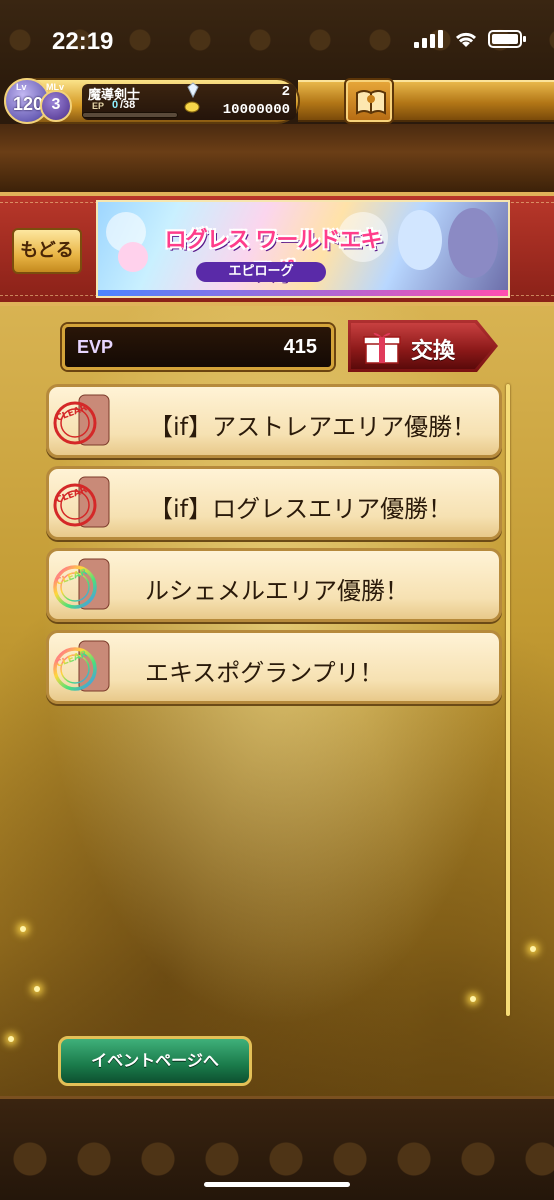  What do you see at coordinates (313, 427) in the screenshot?
I see `mission-label: 【if】アストレアエリア優勝！` at bounding box center [313, 427].